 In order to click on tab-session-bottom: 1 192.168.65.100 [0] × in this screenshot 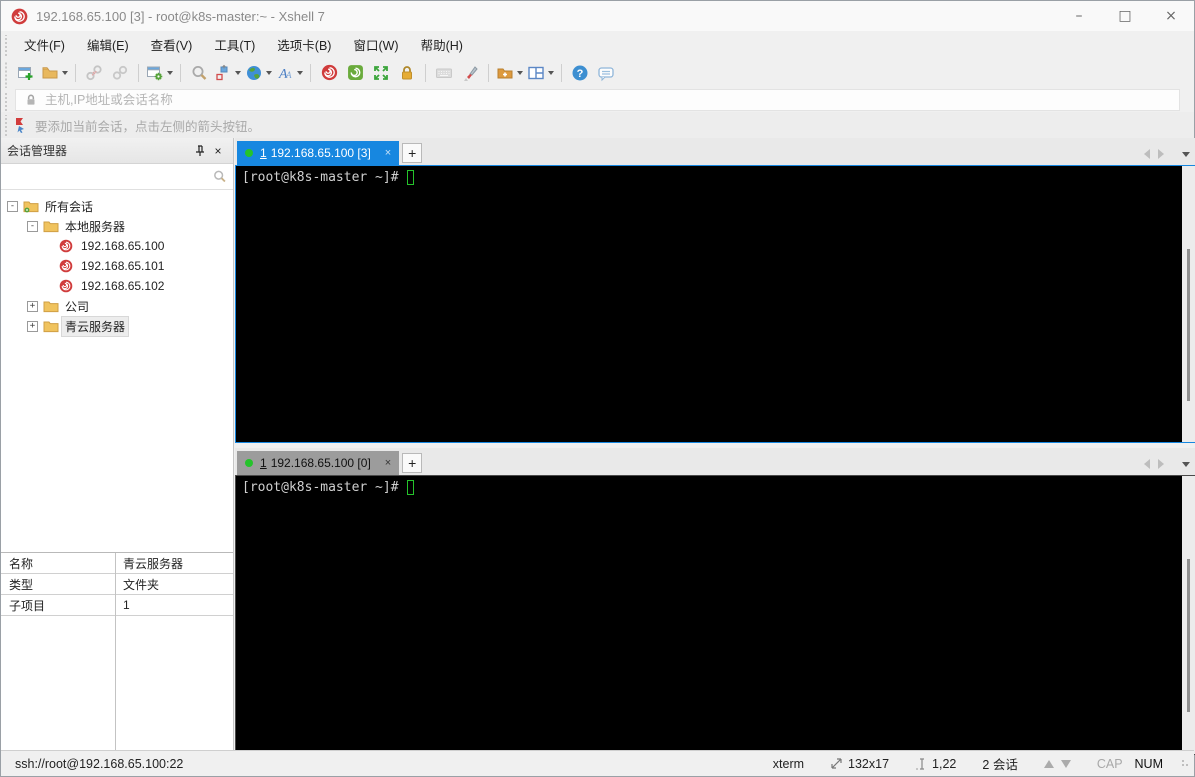, I will do `click(318, 463)`.